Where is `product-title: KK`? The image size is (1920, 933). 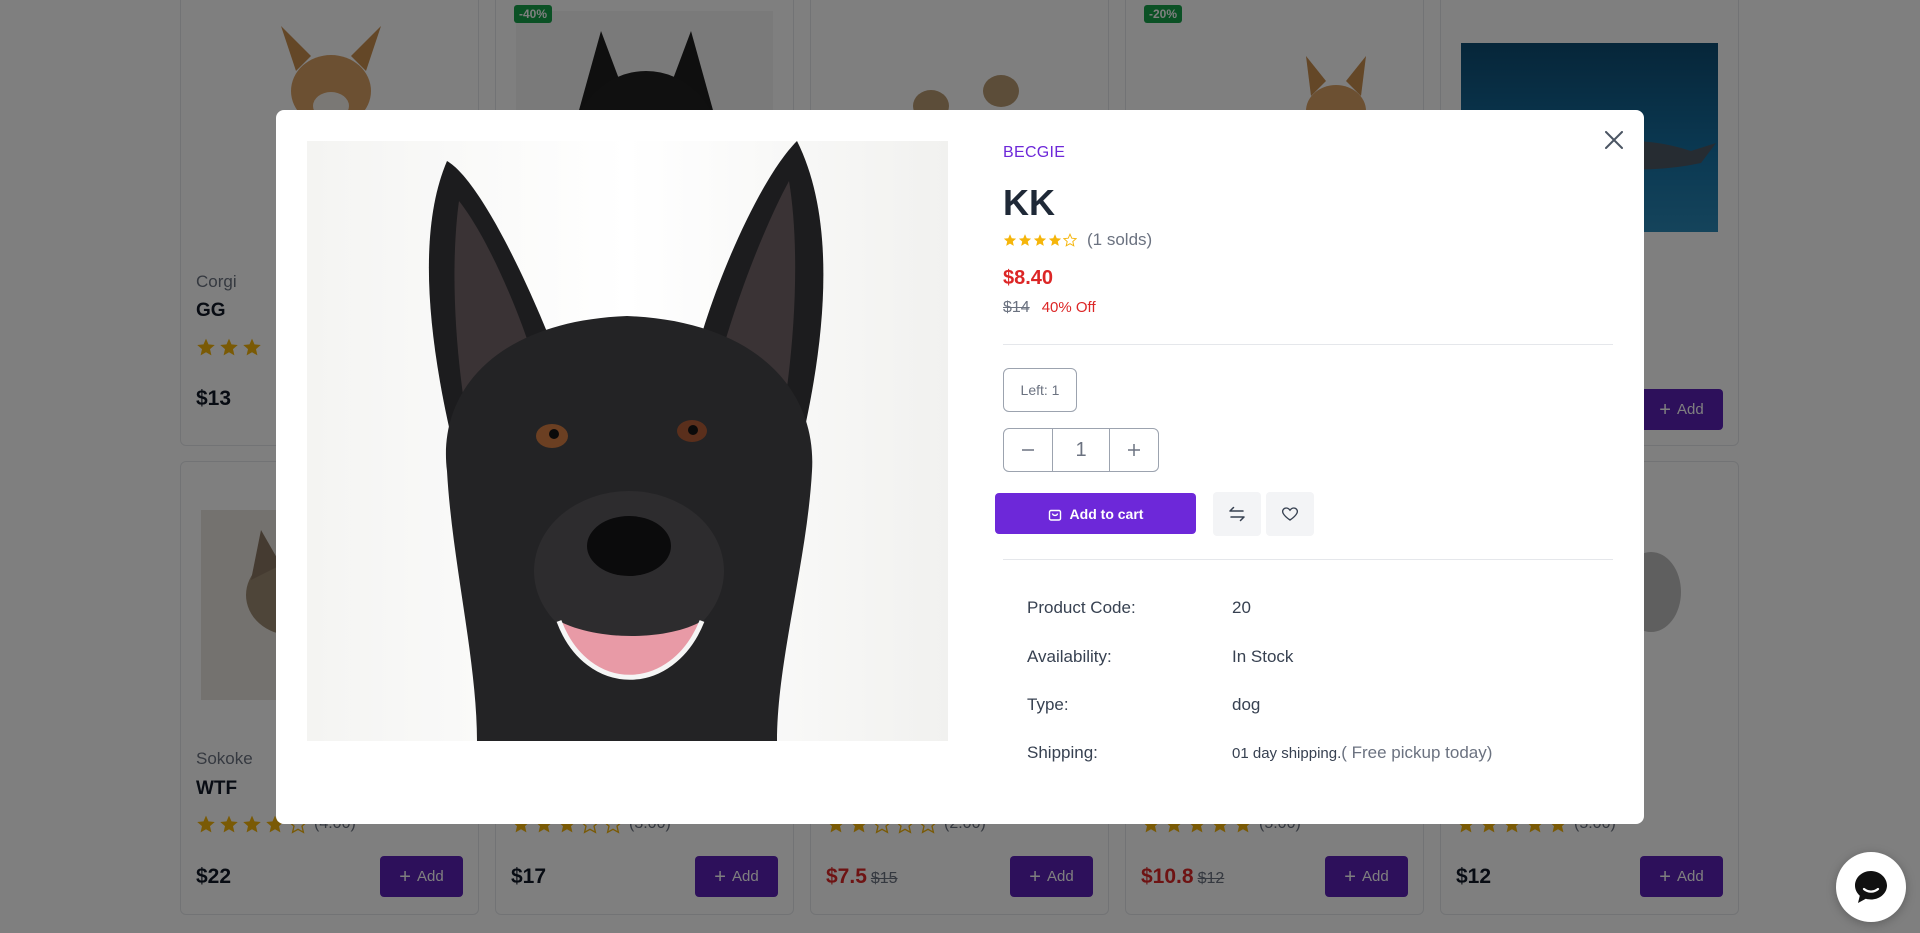 product-title: KK is located at coordinates (1029, 202).